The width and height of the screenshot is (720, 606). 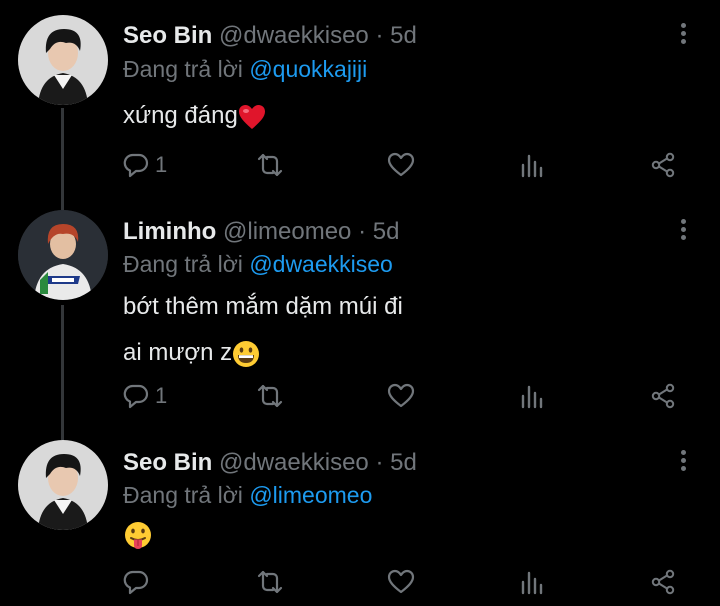 I want to click on replying-to: Đang trả lời @dwaekkiseo, so click(x=258, y=264).